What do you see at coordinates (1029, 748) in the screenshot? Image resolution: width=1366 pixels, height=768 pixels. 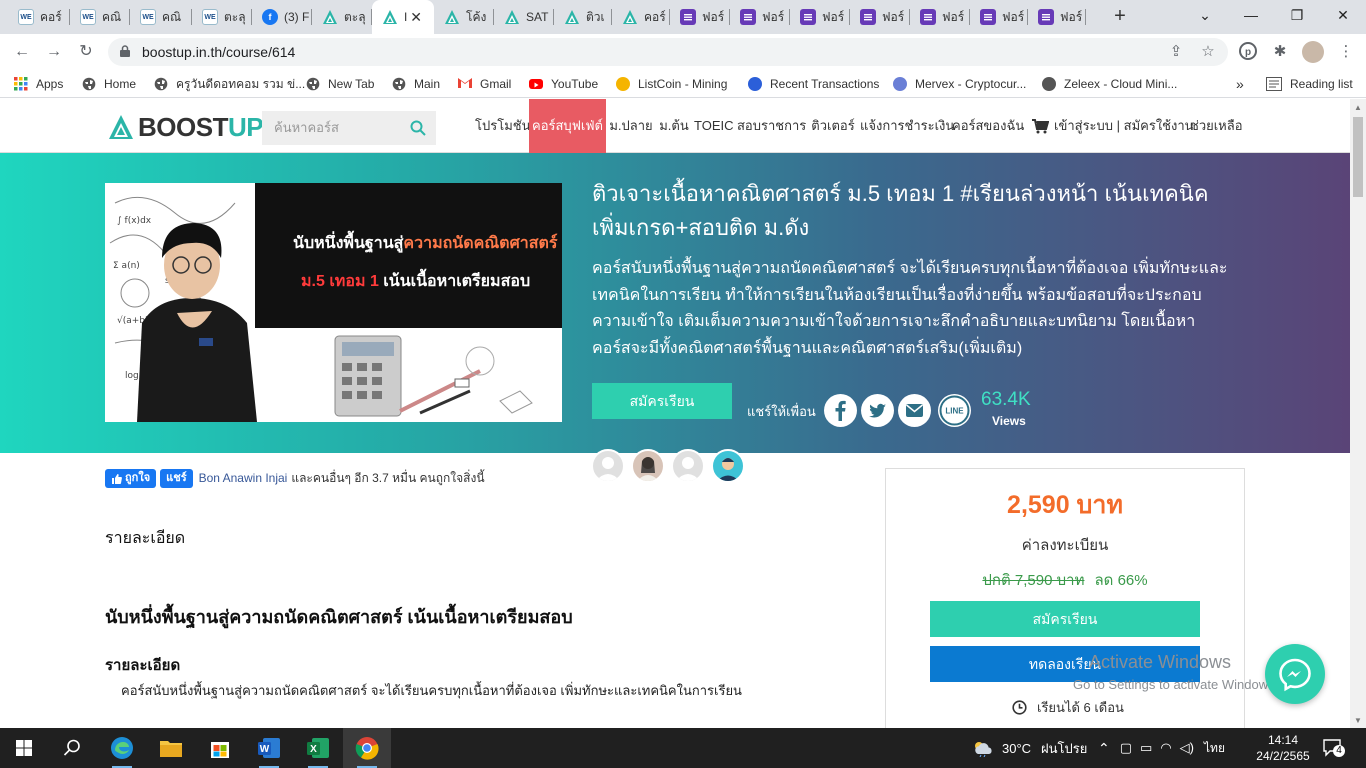 I see `weather-widget: 30°C ฝนโปรย` at bounding box center [1029, 748].